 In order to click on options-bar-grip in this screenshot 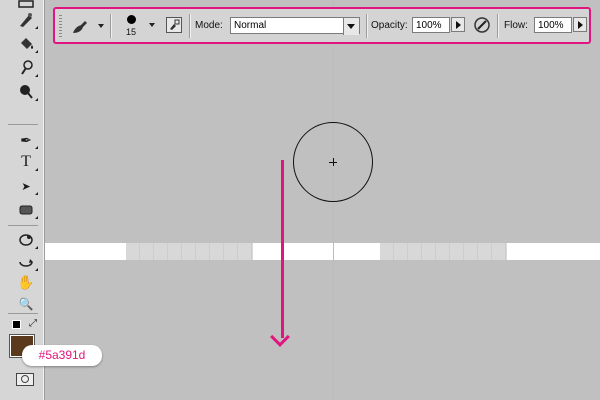, I will do `click(60, 26)`.